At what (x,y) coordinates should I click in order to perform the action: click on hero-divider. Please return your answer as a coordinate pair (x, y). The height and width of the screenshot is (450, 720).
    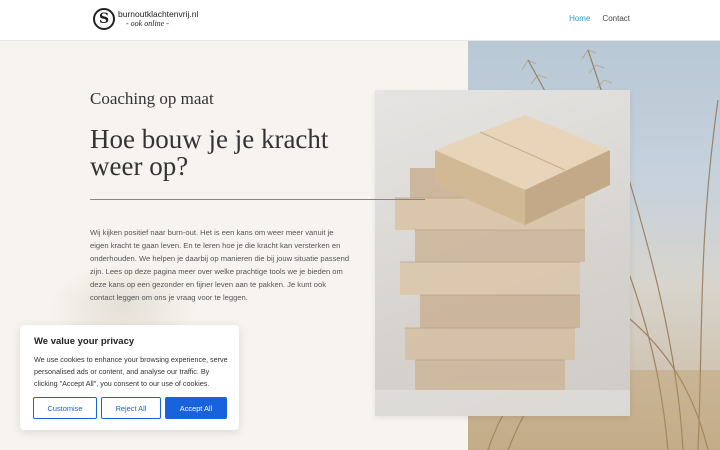
    Looking at the image, I should click on (257, 199).